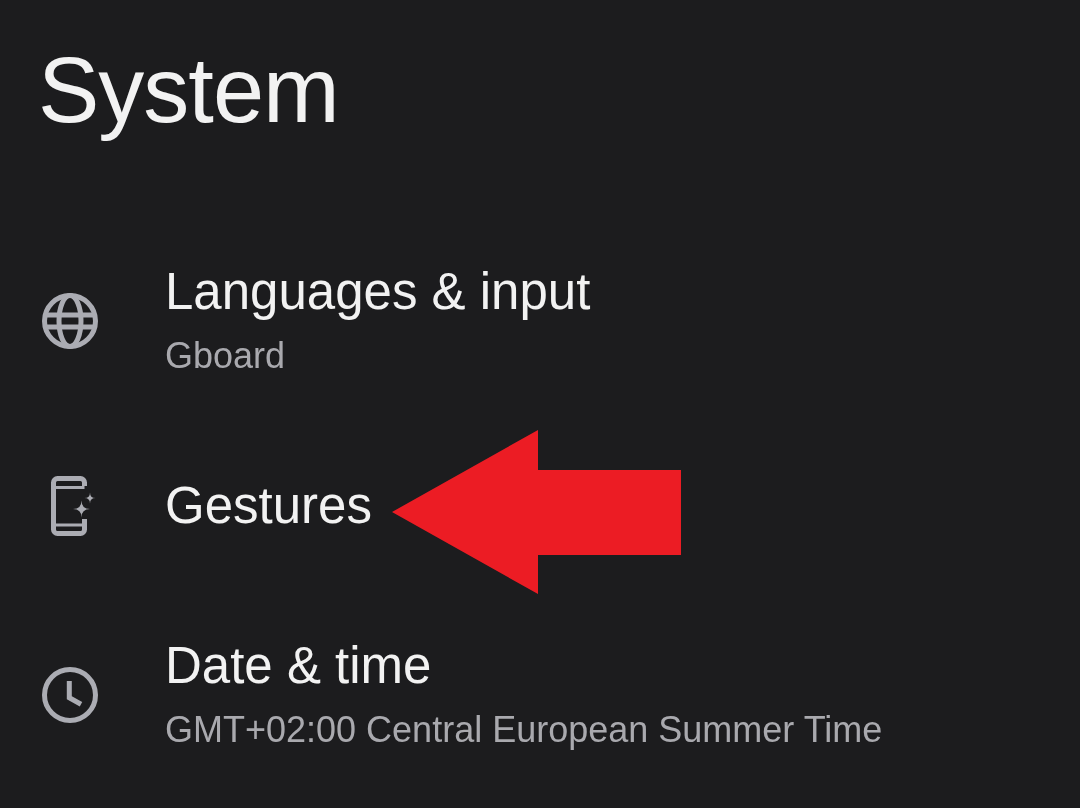 The width and height of the screenshot is (1080, 808). What do you see at coordinates (70, 321) in the screenshot?
I see `globe-icon` at bounding box center [70, 321].